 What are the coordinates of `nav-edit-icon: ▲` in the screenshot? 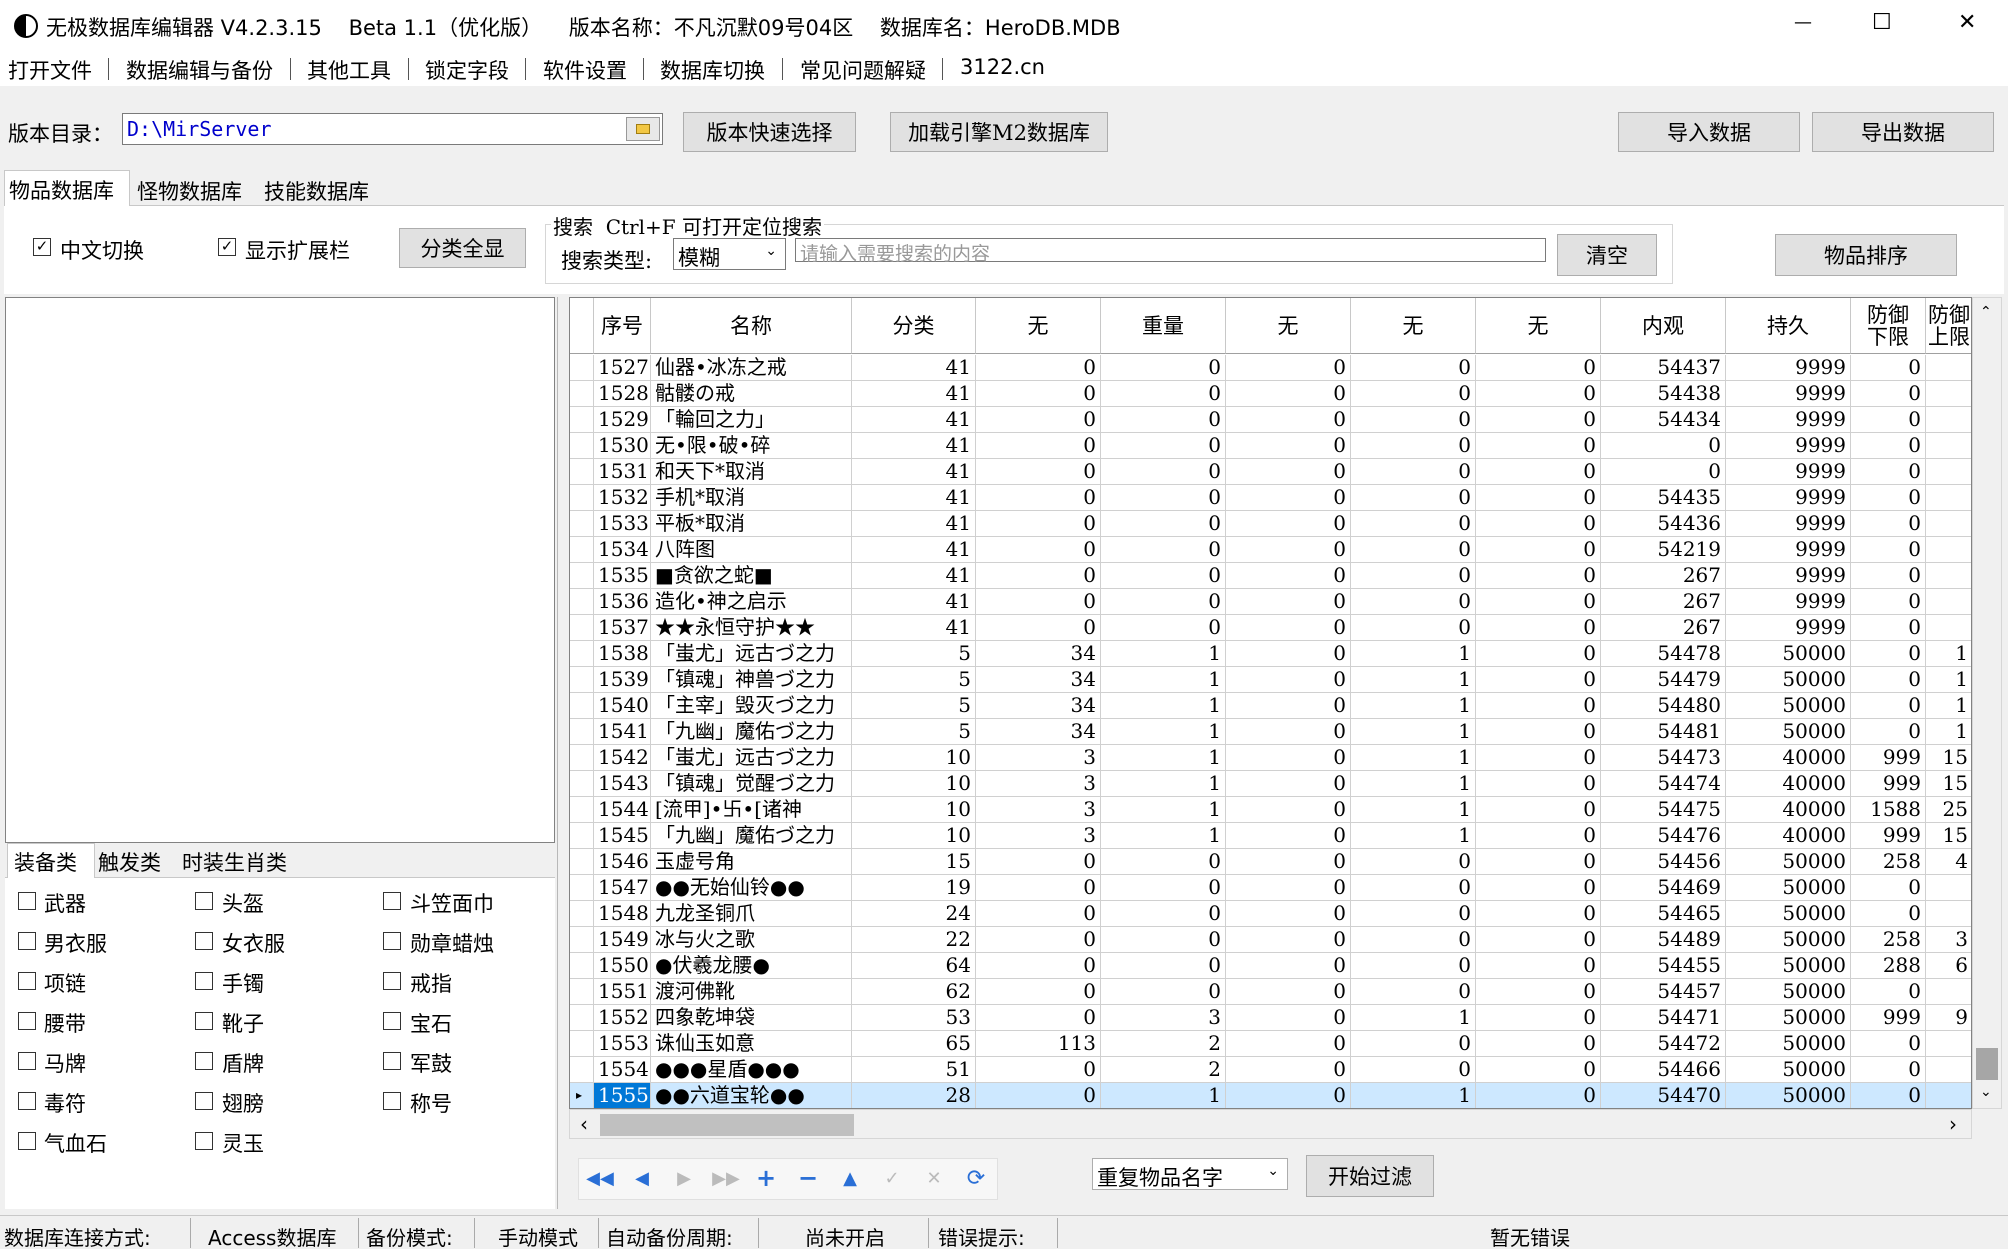 It's located at (850, 1178).